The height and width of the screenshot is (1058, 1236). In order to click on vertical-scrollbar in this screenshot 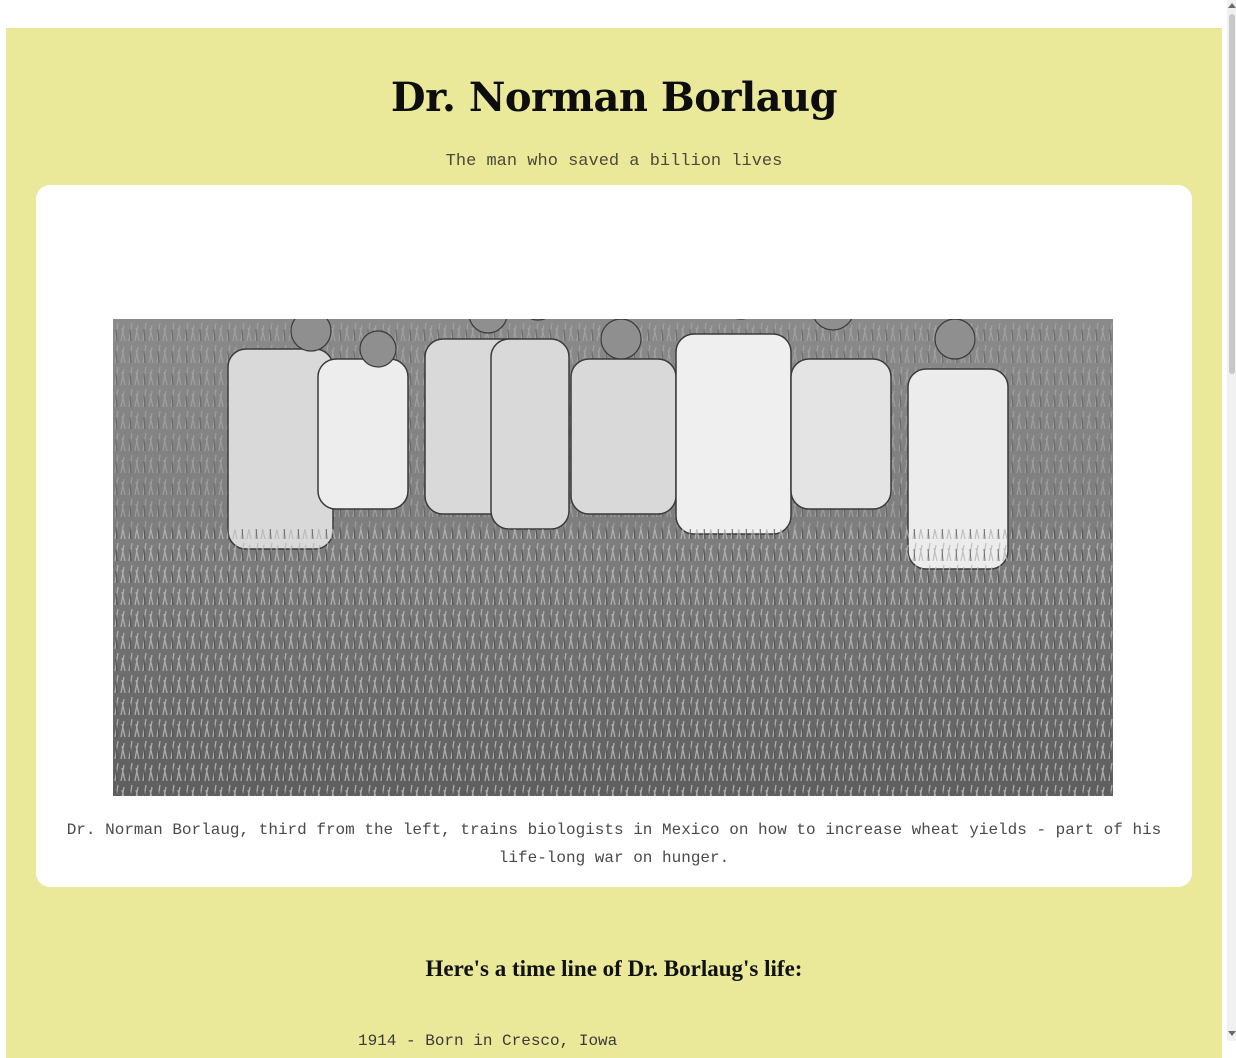, I will do `click(1231, 520)`.